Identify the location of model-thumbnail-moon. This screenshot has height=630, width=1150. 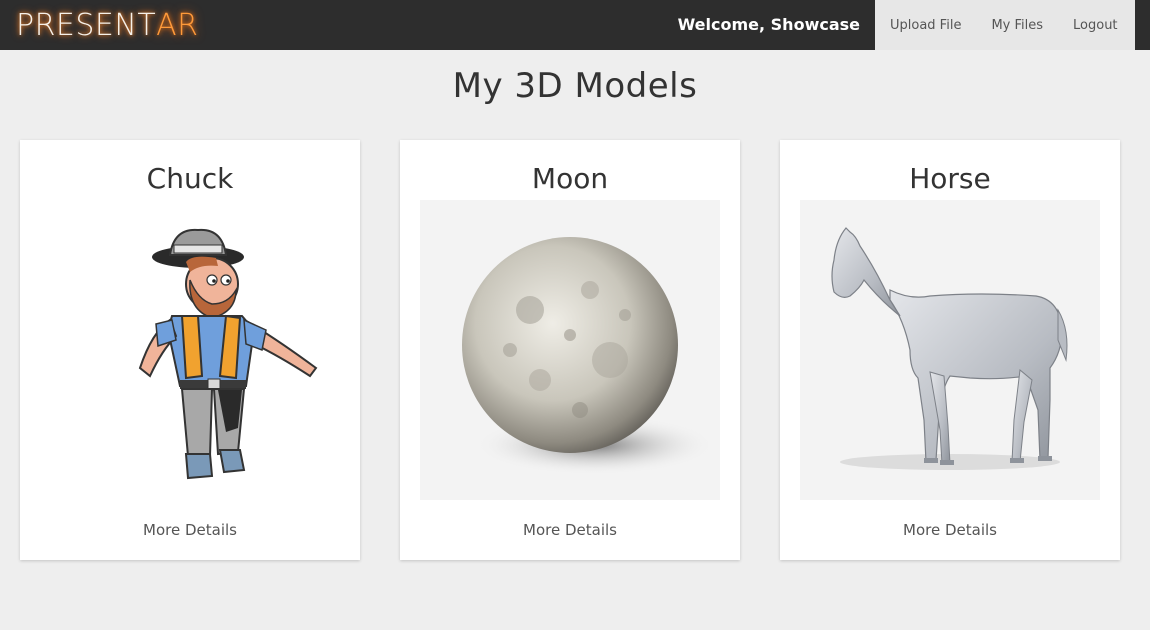
(570, 350).